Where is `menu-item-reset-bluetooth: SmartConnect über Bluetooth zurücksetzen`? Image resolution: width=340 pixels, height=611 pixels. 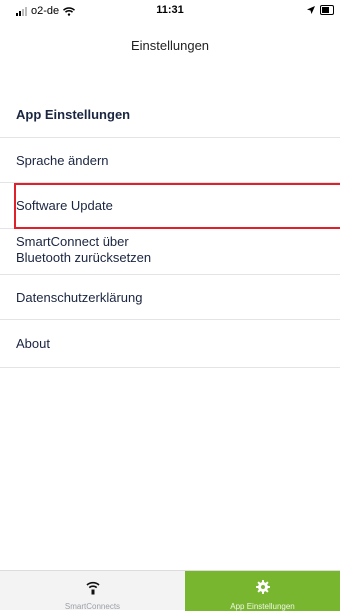
menu-item-reset-bluetooth: SmartConnect über Bluetooth zurücksetzen is located at coordinates (170, 252).